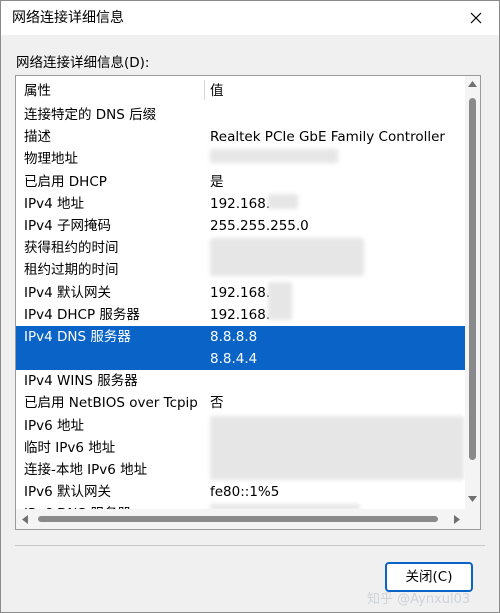 The height and width of the screenshot is (613, 500). I want to click on redacted-lease-times, so click(287, 257).